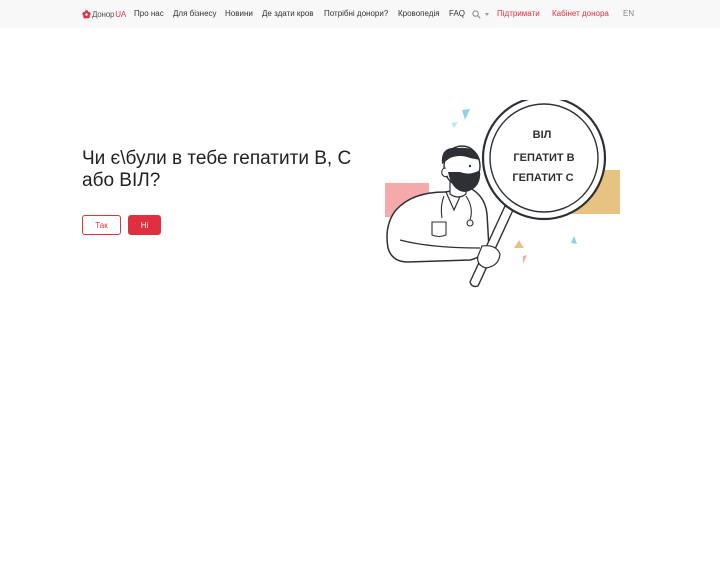 The width and height of the screenshot is (720, 581). What do you see at coordinates (628, 14) in the screenshot?
I see `language-switch: EN` at bounding box center [628, 14].